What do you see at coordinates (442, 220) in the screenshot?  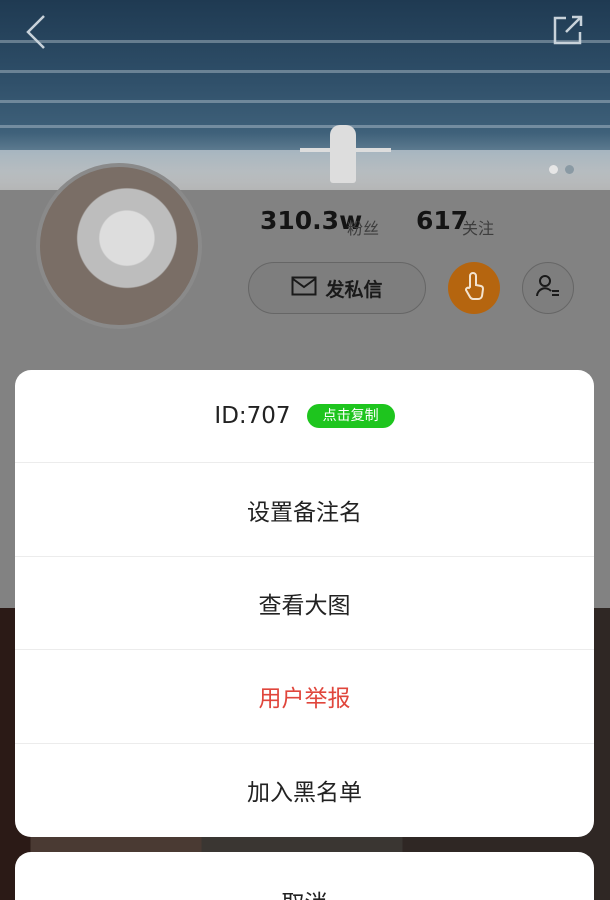 I see `following-count: 617` at bounding box center [442, 220].